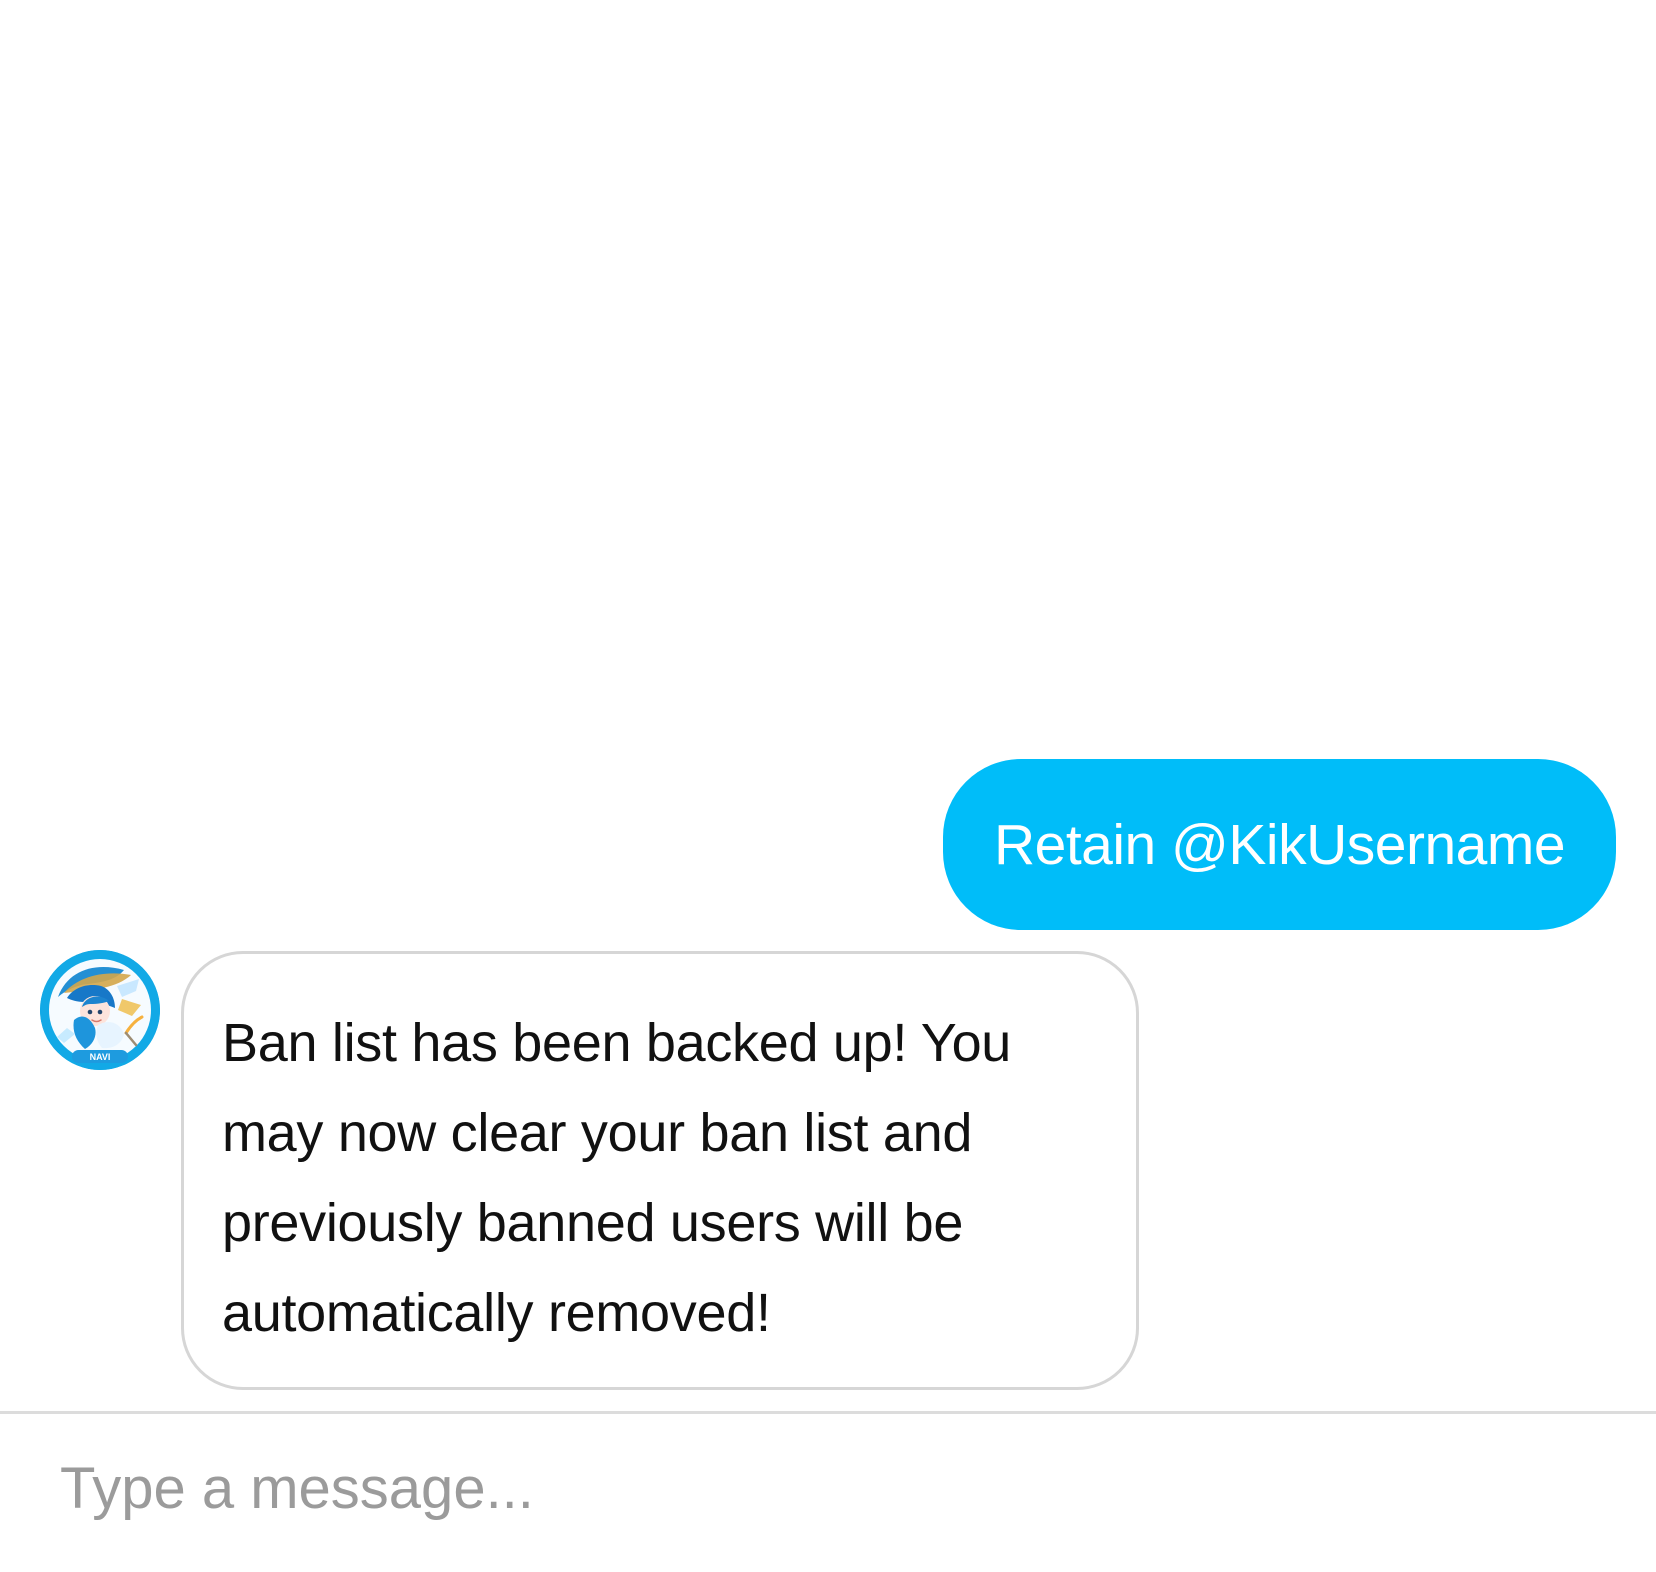 This screenshot has height=1572, width=1656. I want to click on outgoing-message-text: Retain @KikUsername, so click(1279, 844).